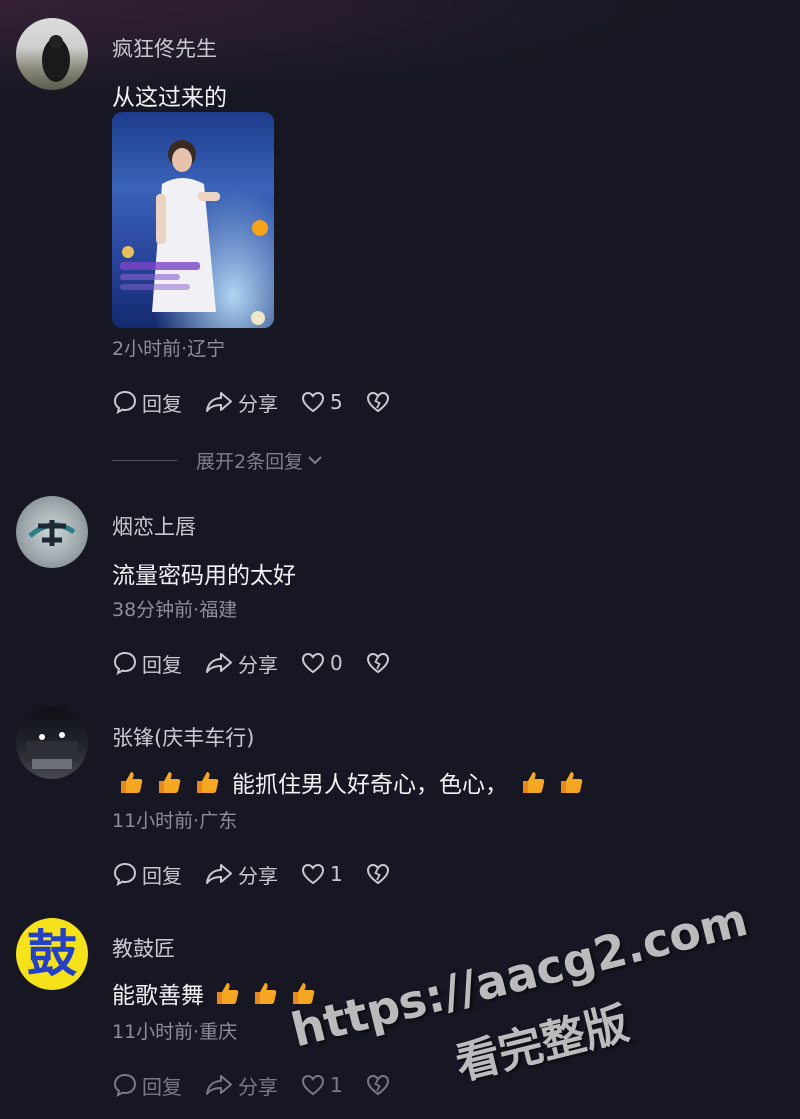 The image size is (800, 1119). What do you see at coordinates (175, 821) in the screenshot?
I see `comment-meta: 11小时前·广东` at bounding box center [175, 821].